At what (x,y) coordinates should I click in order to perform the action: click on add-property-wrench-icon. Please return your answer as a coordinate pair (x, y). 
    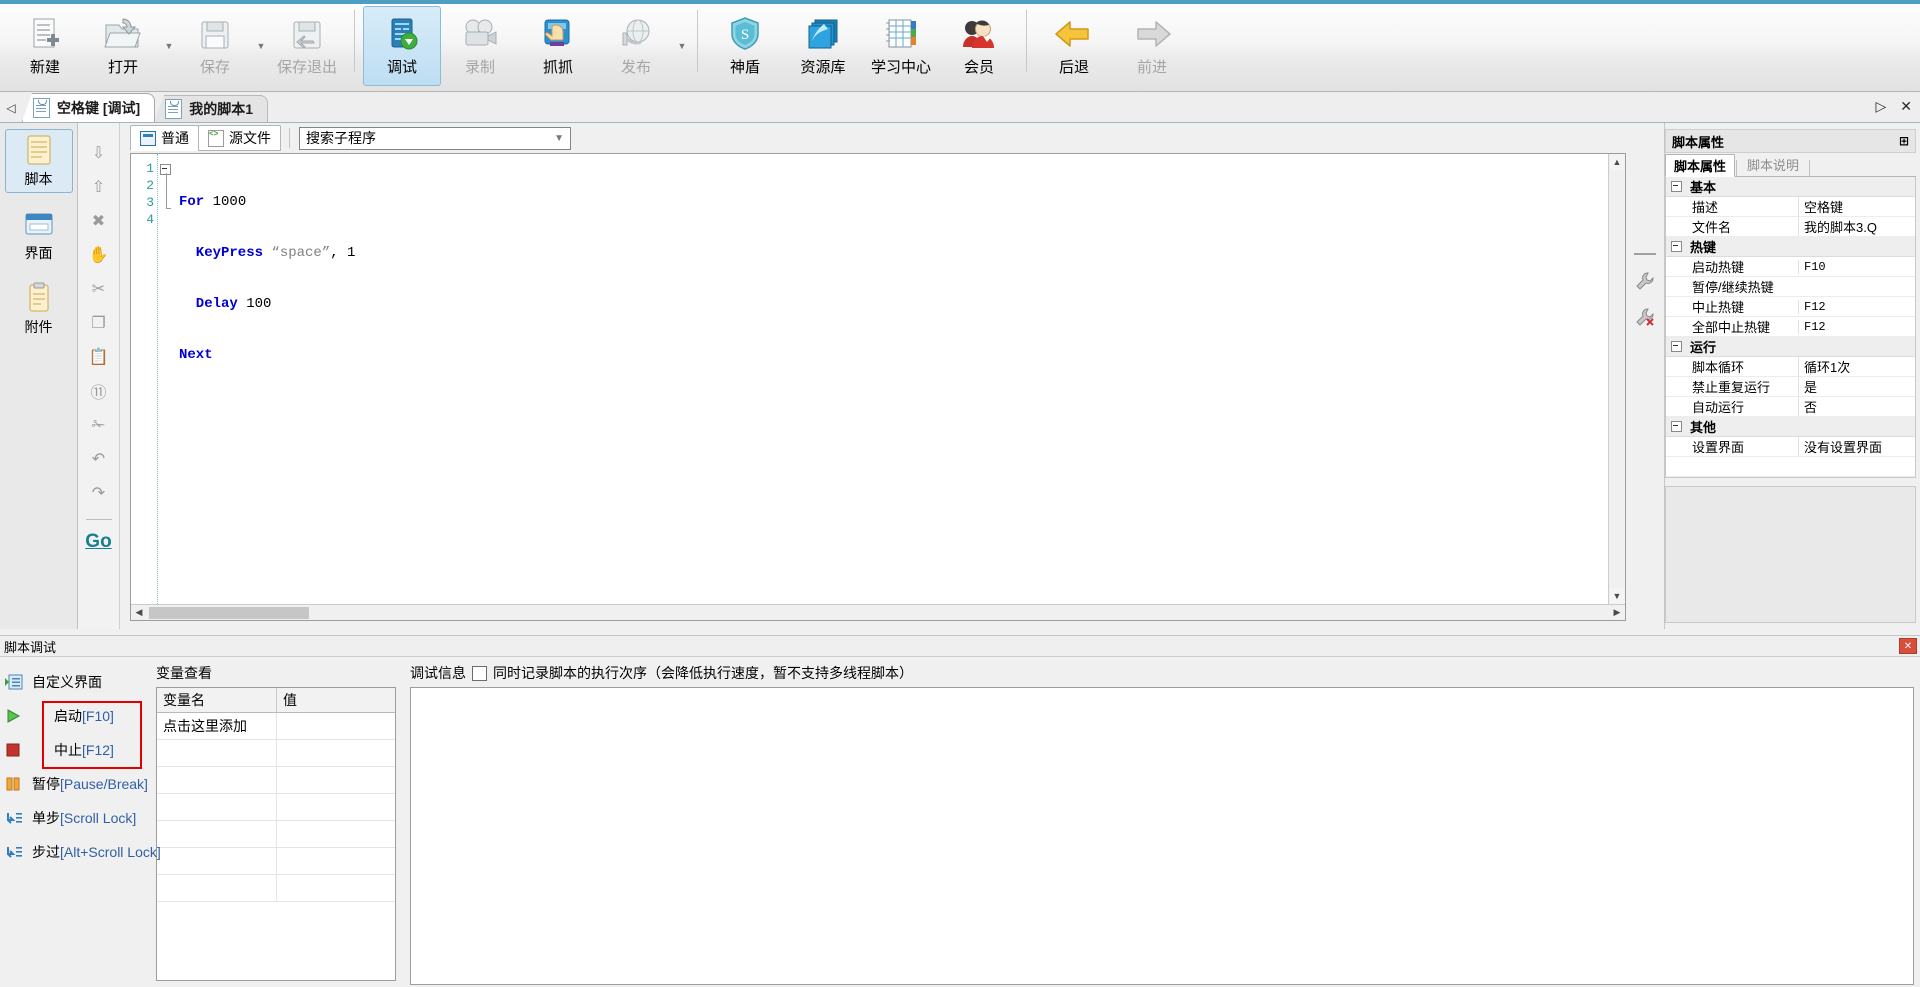
    Looking at the image, I should click on (1645, 283).